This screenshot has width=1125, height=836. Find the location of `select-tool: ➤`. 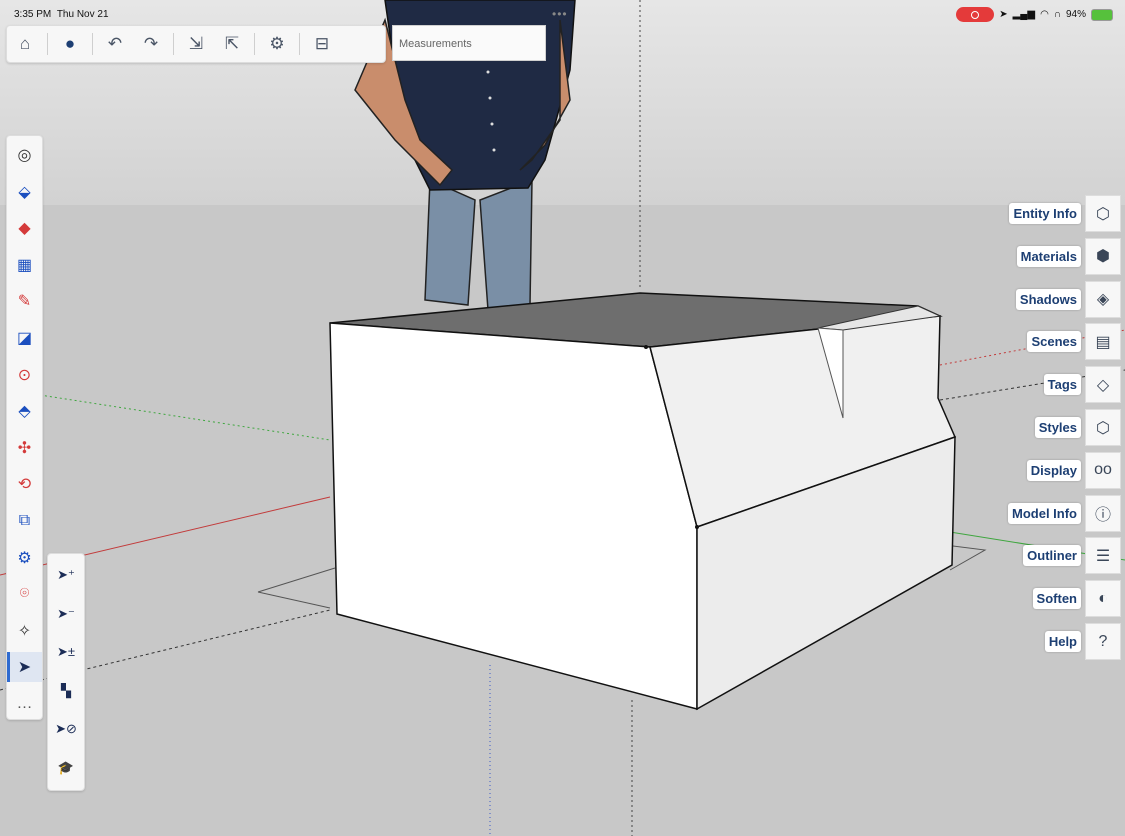

select-tool: ➤ is located at coordinates (24, 667).